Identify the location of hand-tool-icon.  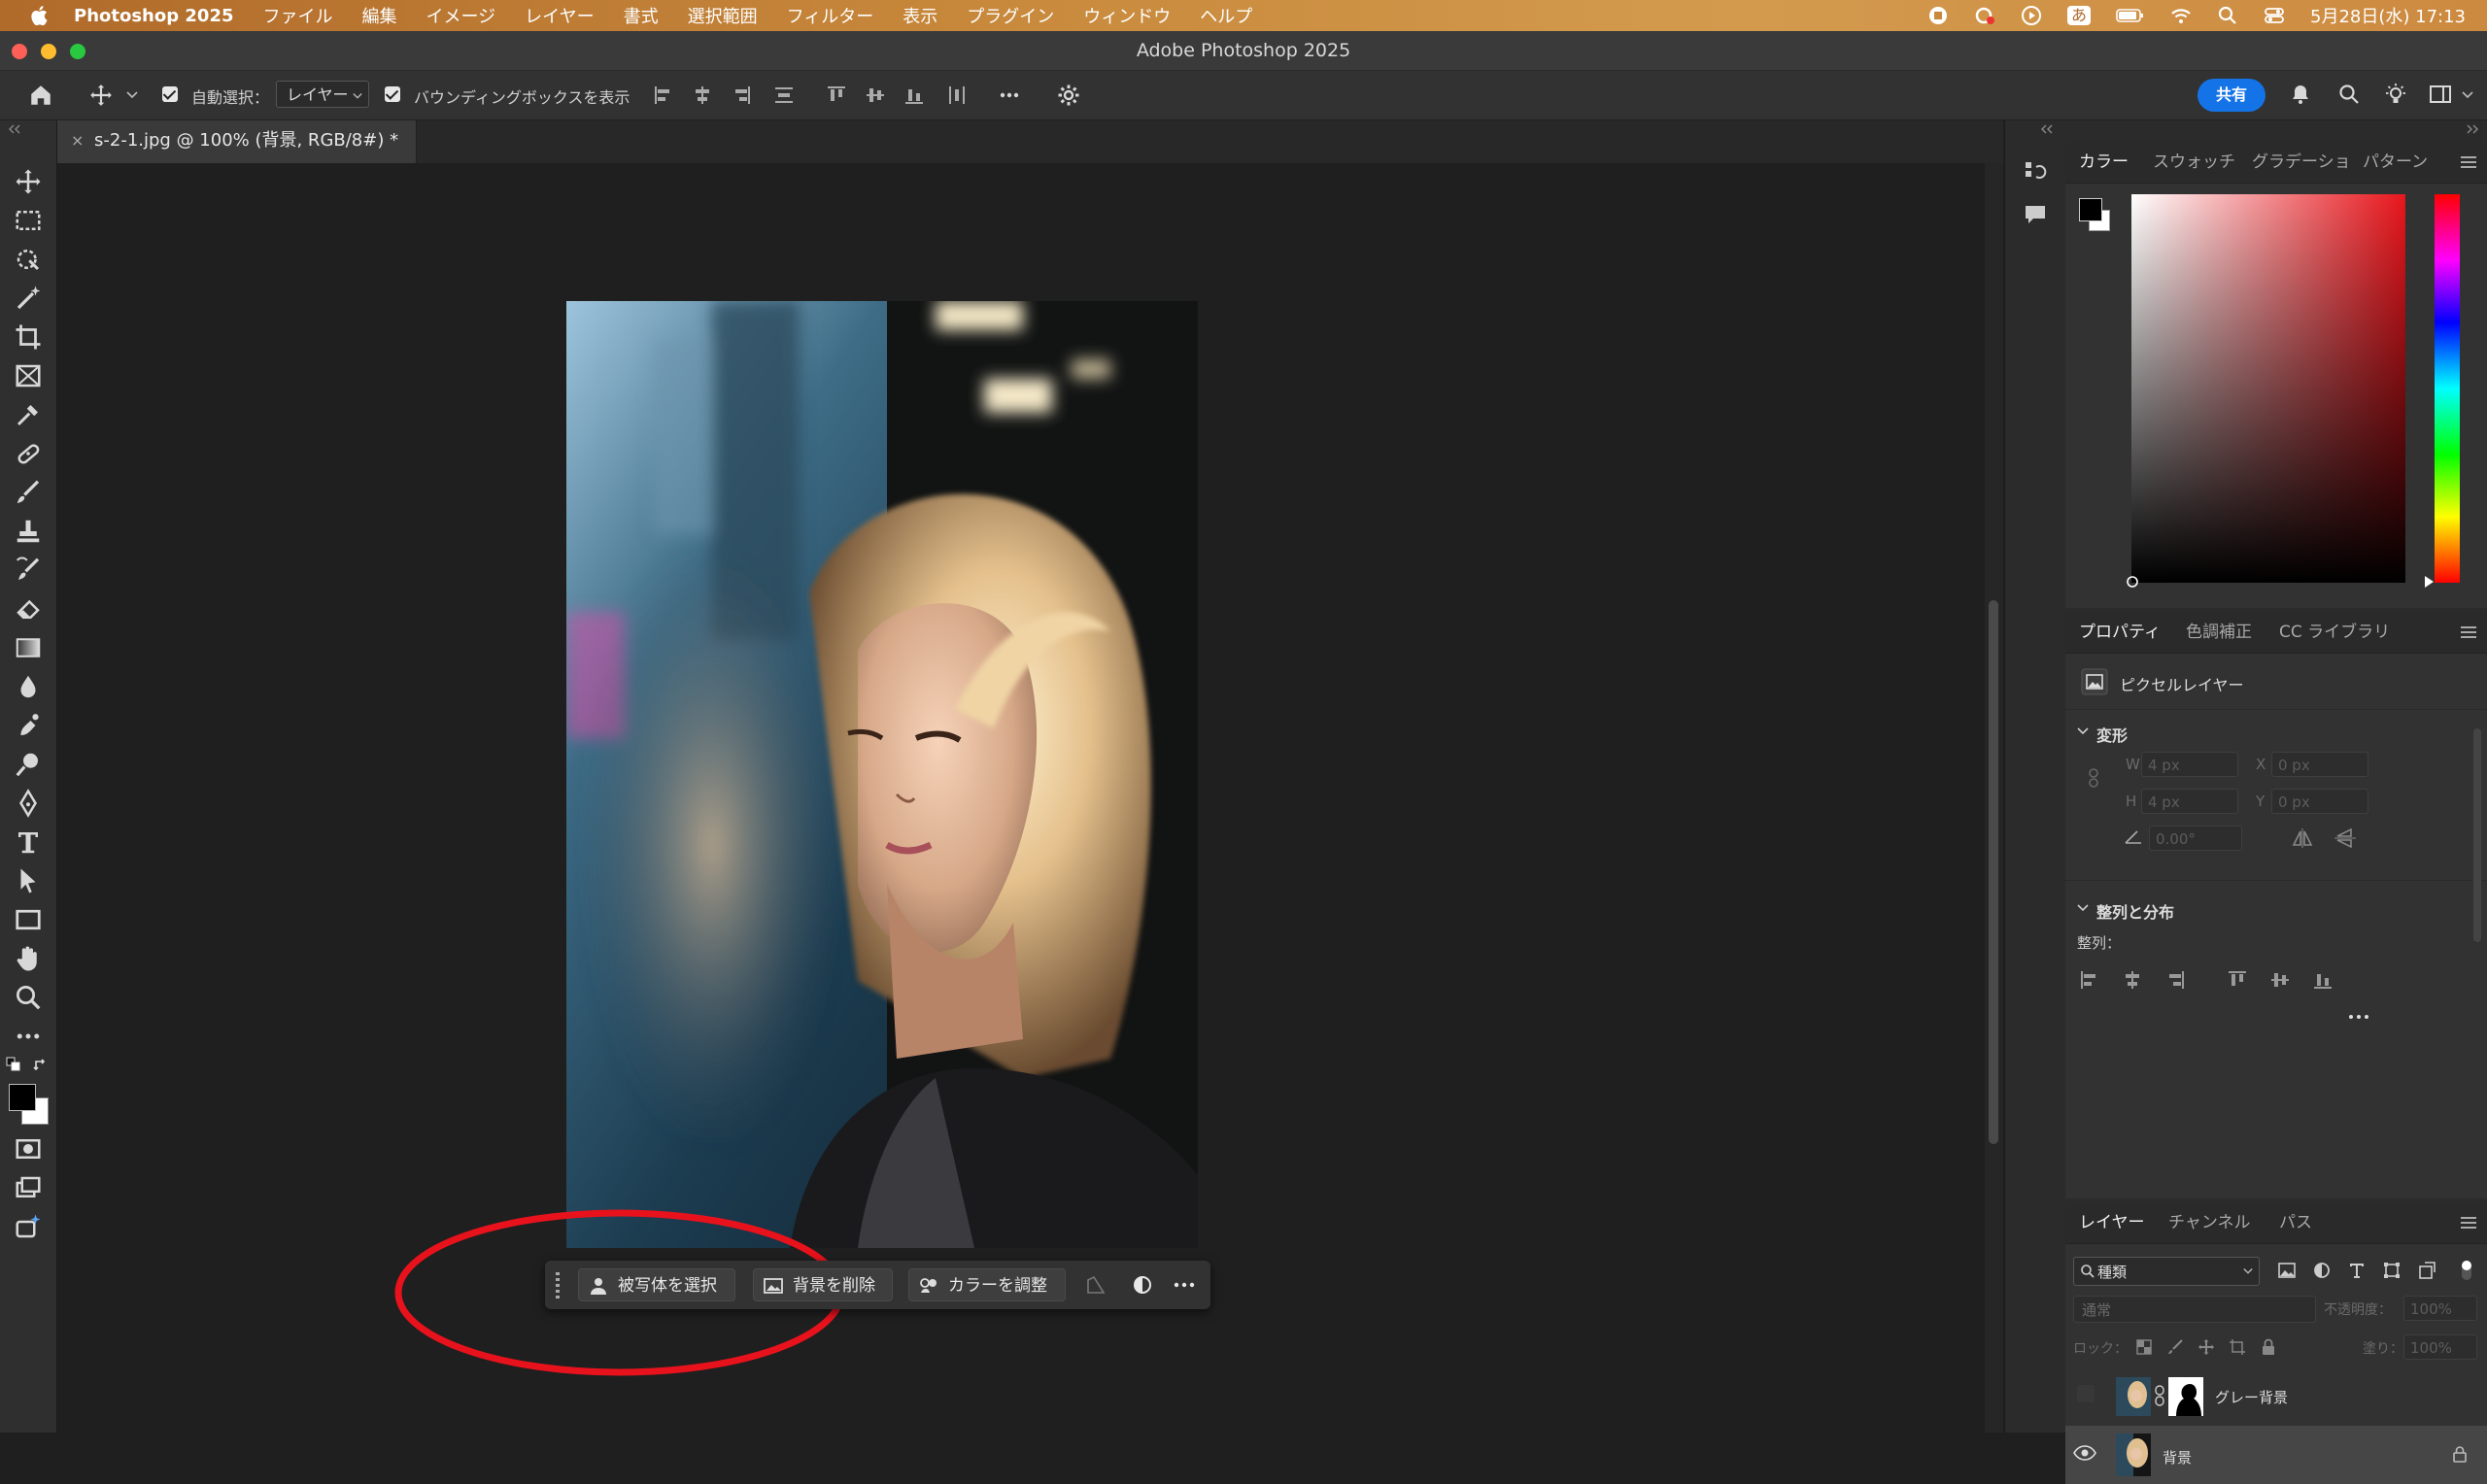
(28, 958).